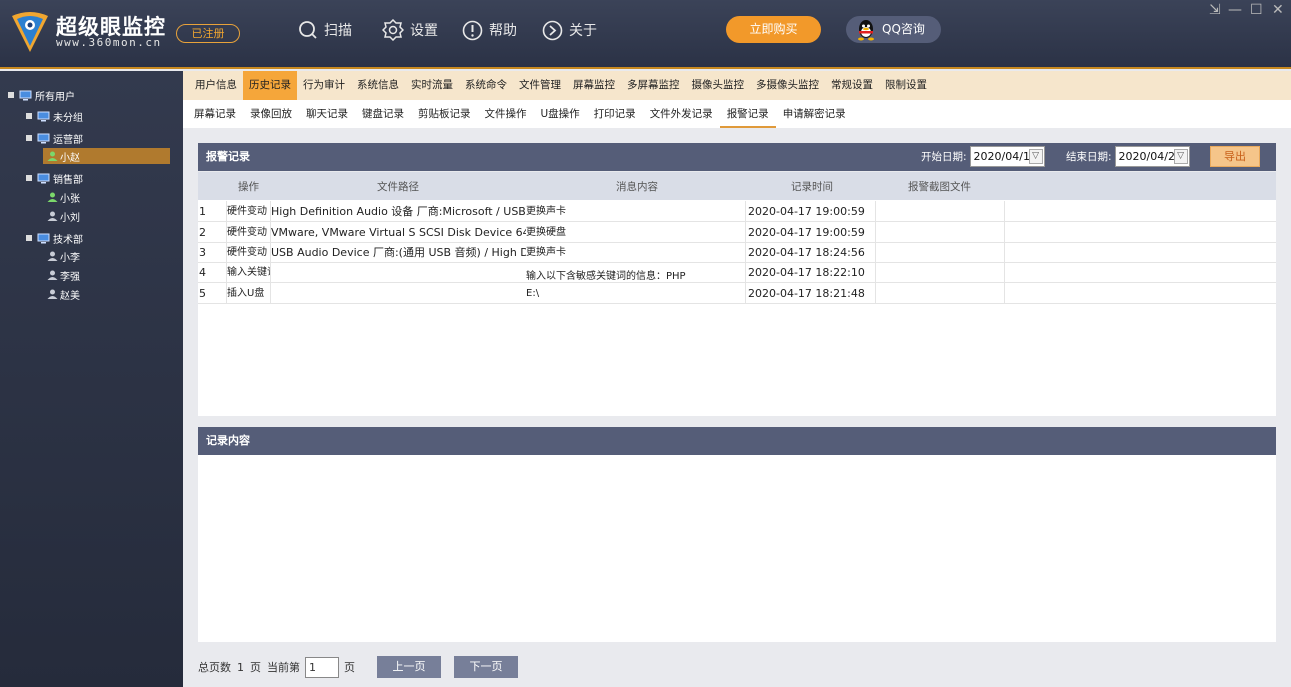 This screenshot has width=1291, height=687. What do you see at coordinates (814, 114) in the screenshot?
I see `tab-decrypt-requests: 申请解密记录` at bounding box center [814, 114].